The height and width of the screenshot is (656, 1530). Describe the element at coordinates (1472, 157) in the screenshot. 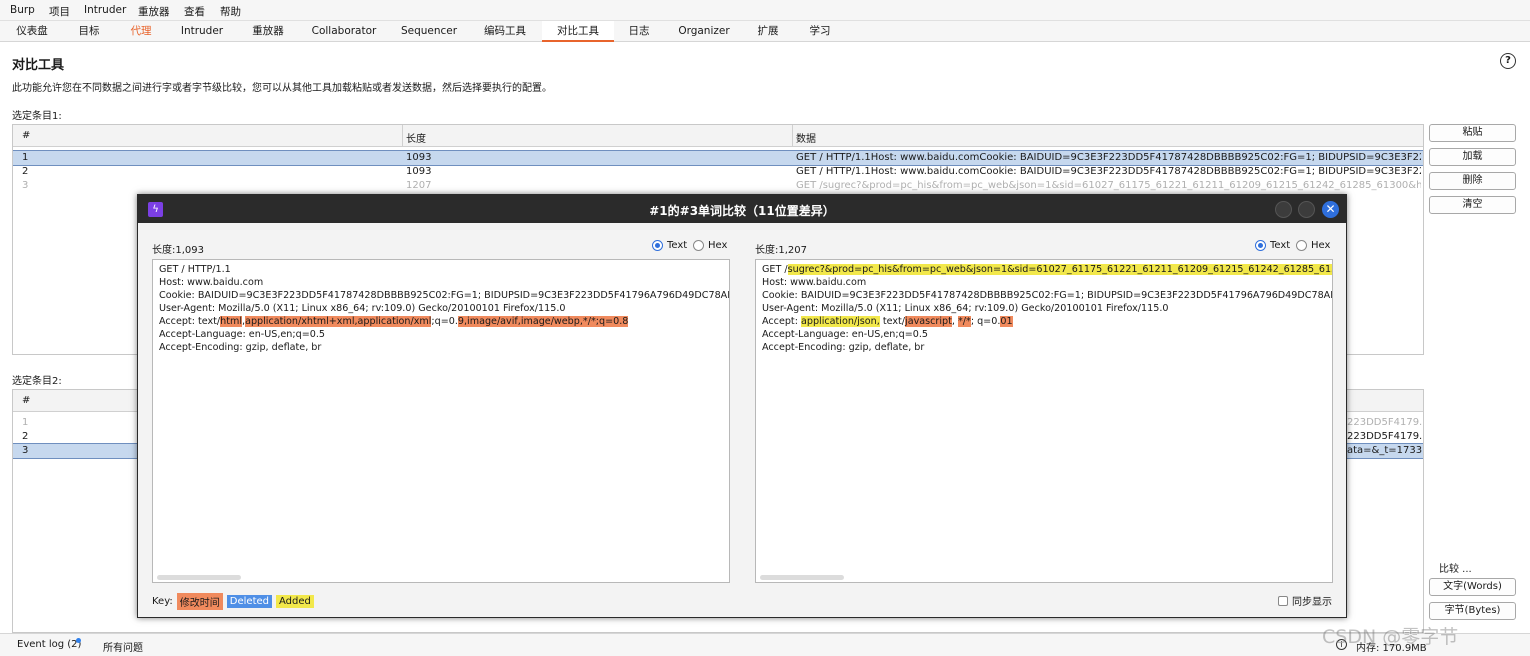

I see `load-button: 加载` at that location.